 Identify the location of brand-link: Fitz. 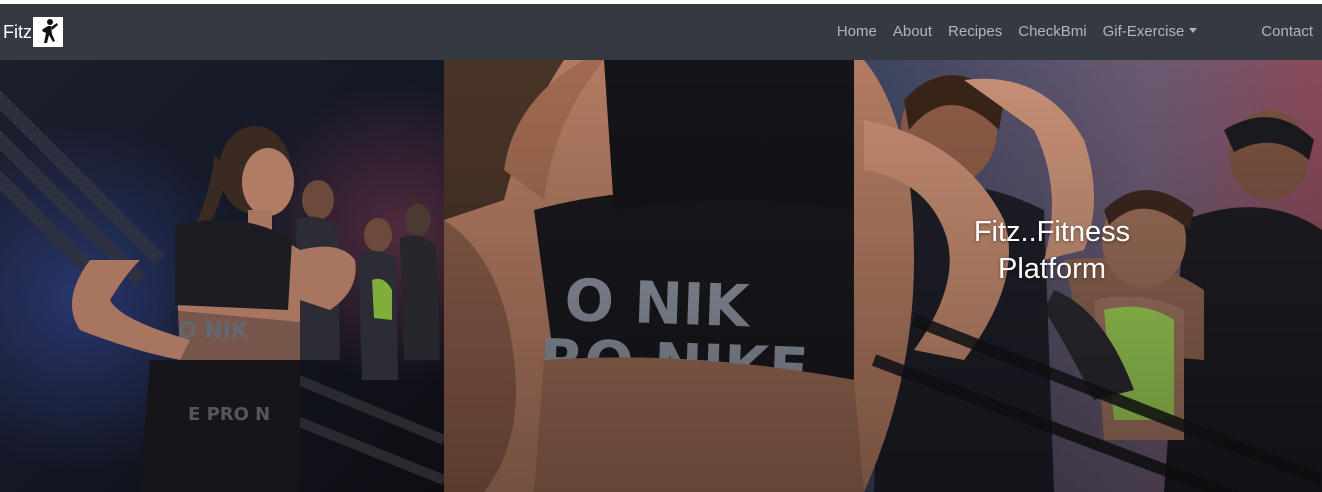
(33, 32).